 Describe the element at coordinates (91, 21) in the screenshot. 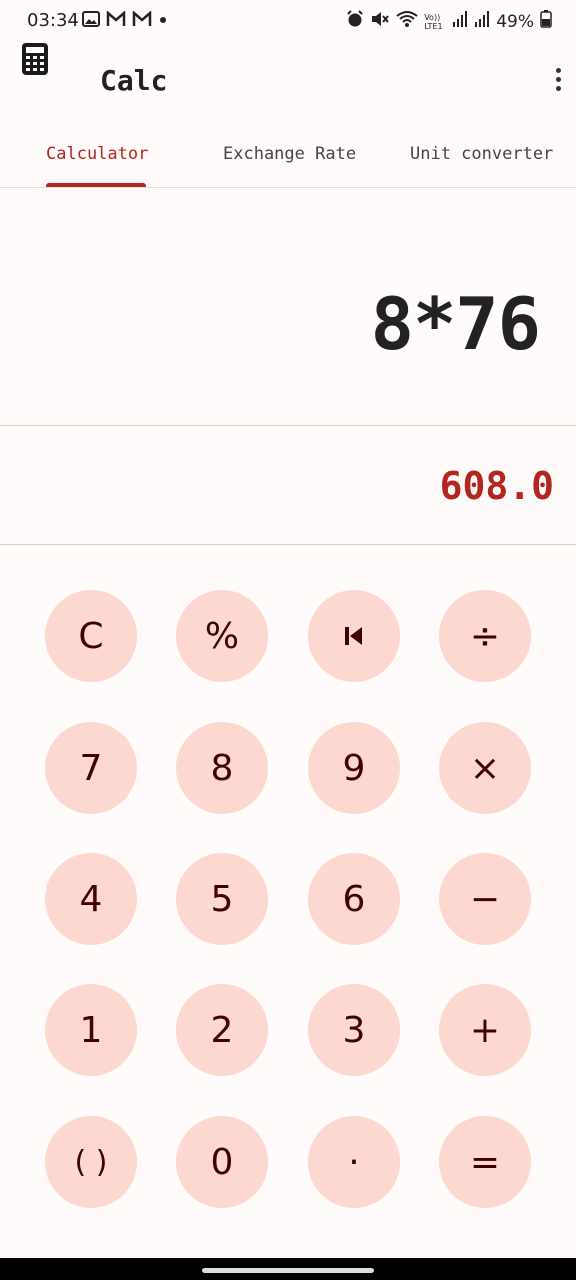

I see `gallery-icon` at that location.